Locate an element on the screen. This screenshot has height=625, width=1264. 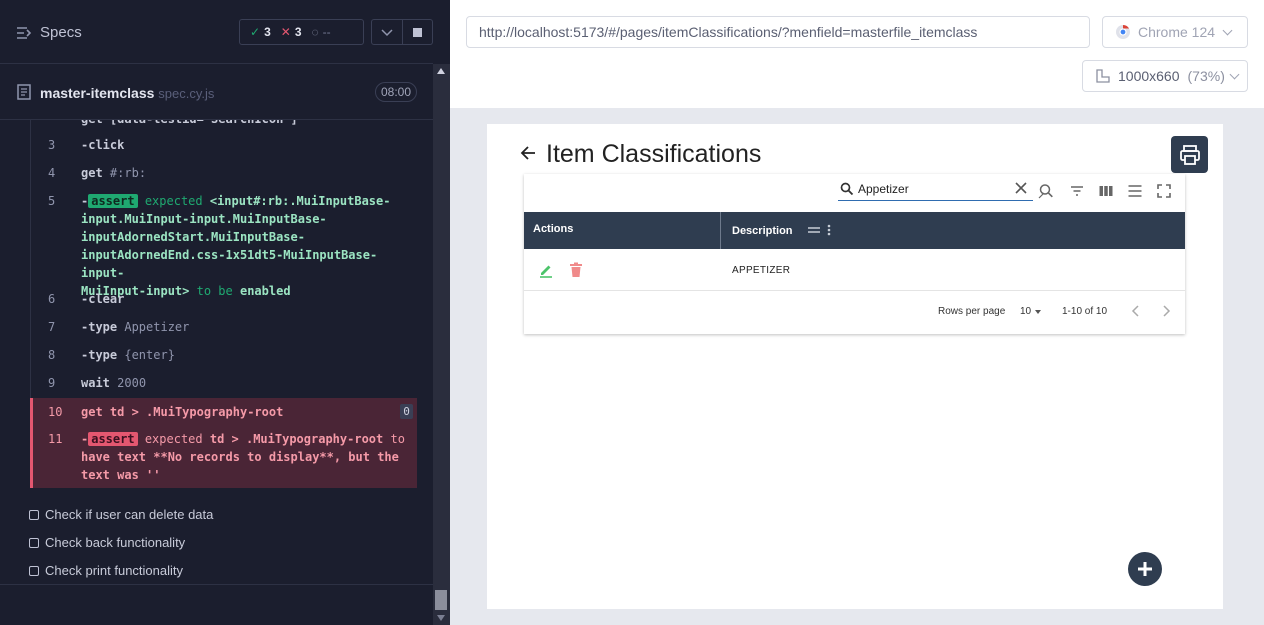
test-item: Check print functionality is located at coordinates (106, 570).